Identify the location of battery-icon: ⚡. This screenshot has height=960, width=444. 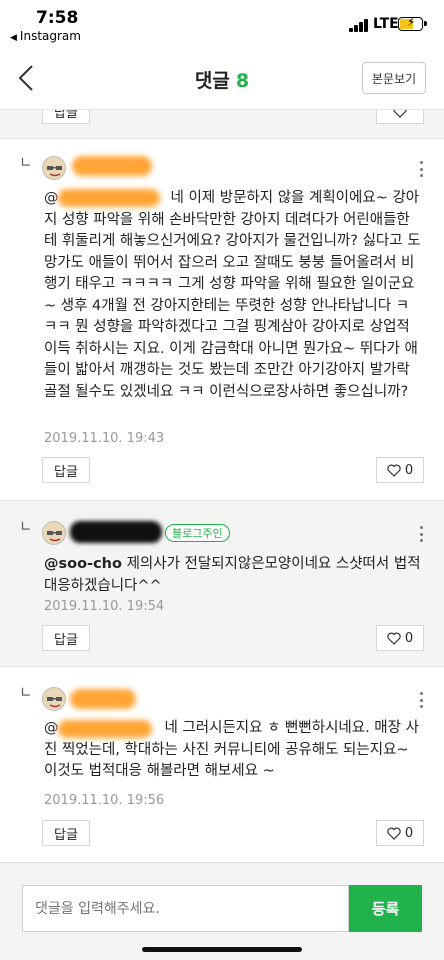
(412, 23).